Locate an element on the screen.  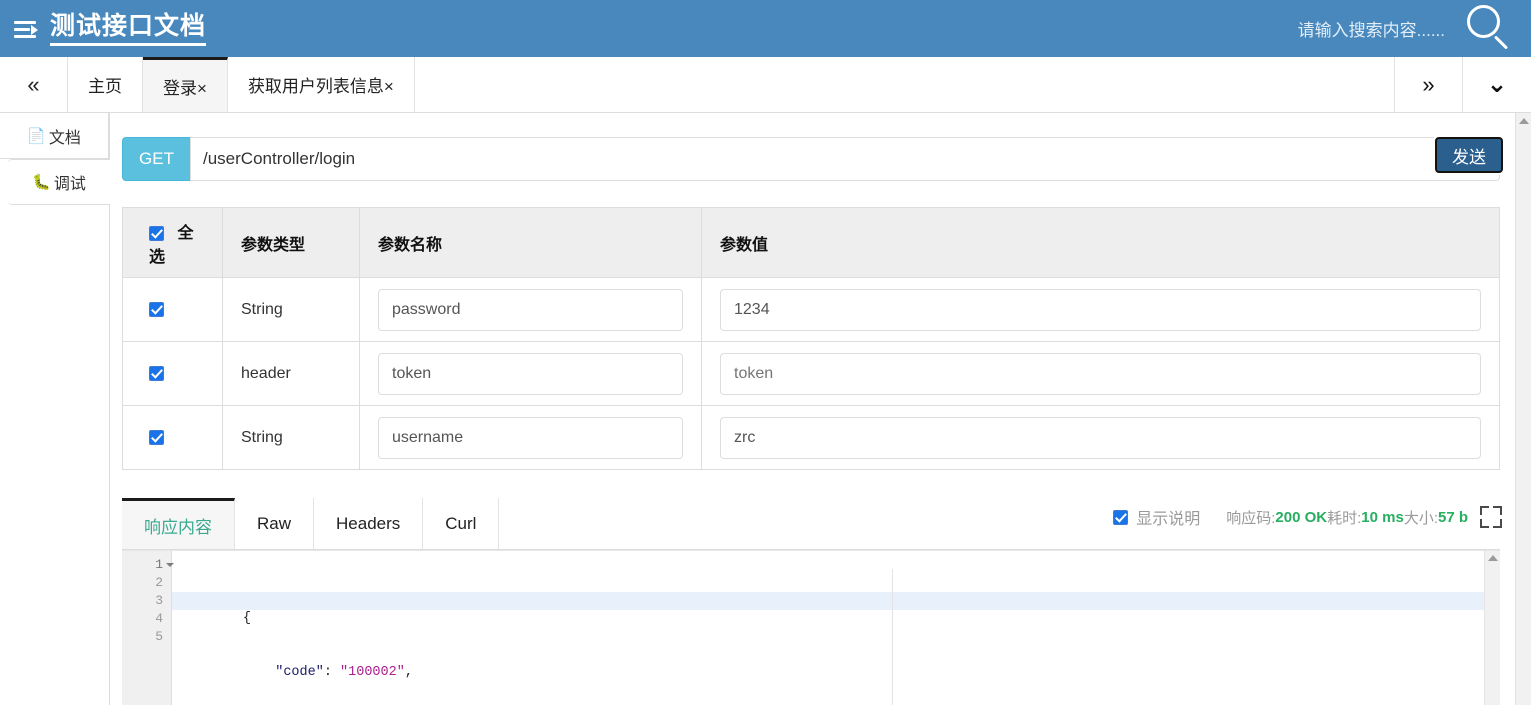
show-description-toggle: 显示说明 is located at coordinates (1156, 517).